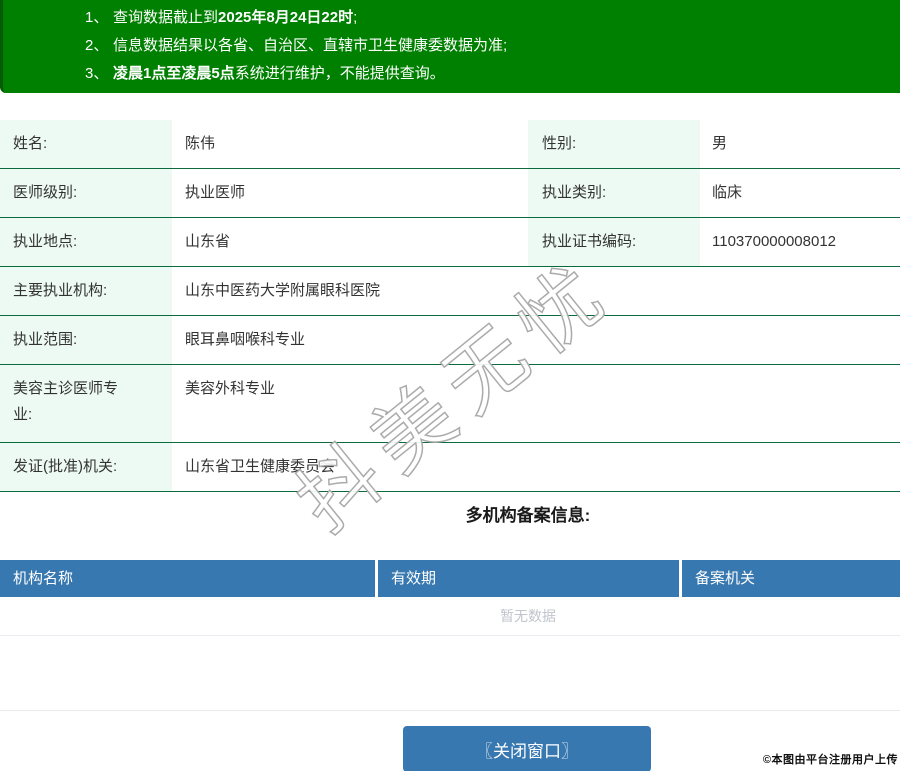  Describe the element at coordinates (450, 291) in the screenshot. I see `table-row-main-institution: 主要执业机构: 山东中医药大学附属眼科医院` at that location.